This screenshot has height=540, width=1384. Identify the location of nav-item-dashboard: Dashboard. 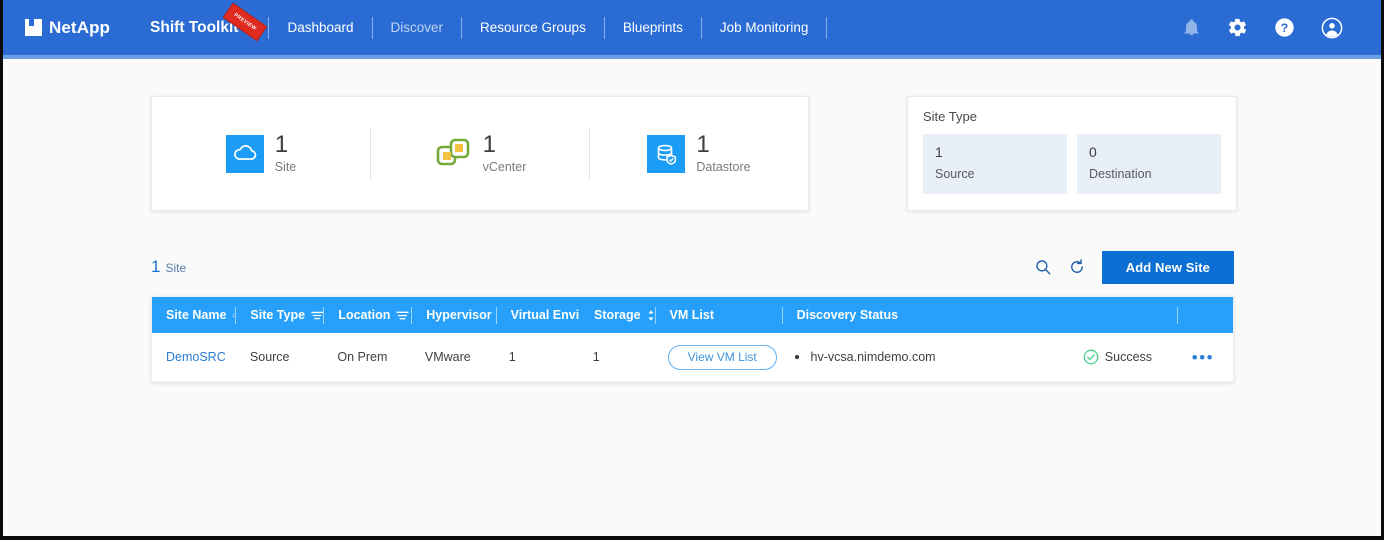
(320, 27).